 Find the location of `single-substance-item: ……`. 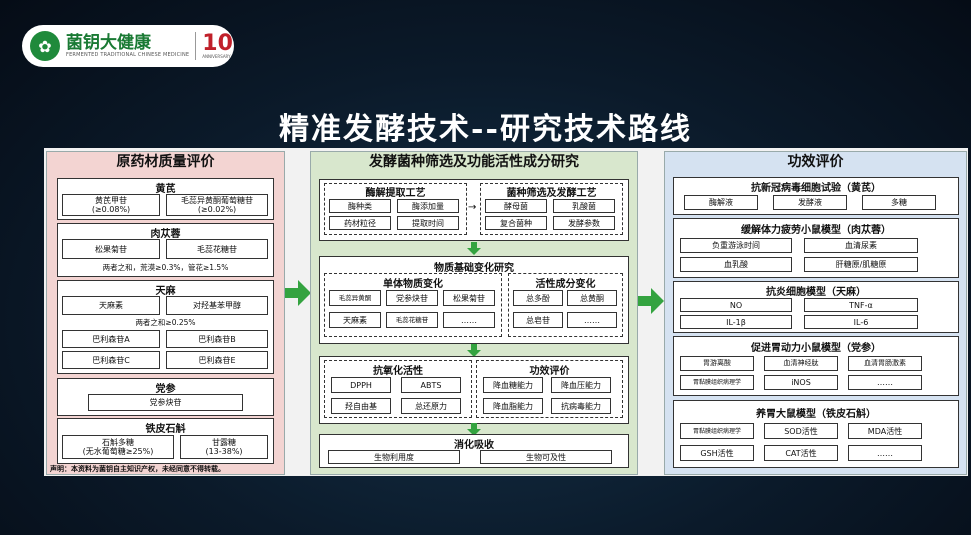

single-substance-item: …… is located at coordinates (469, 320).